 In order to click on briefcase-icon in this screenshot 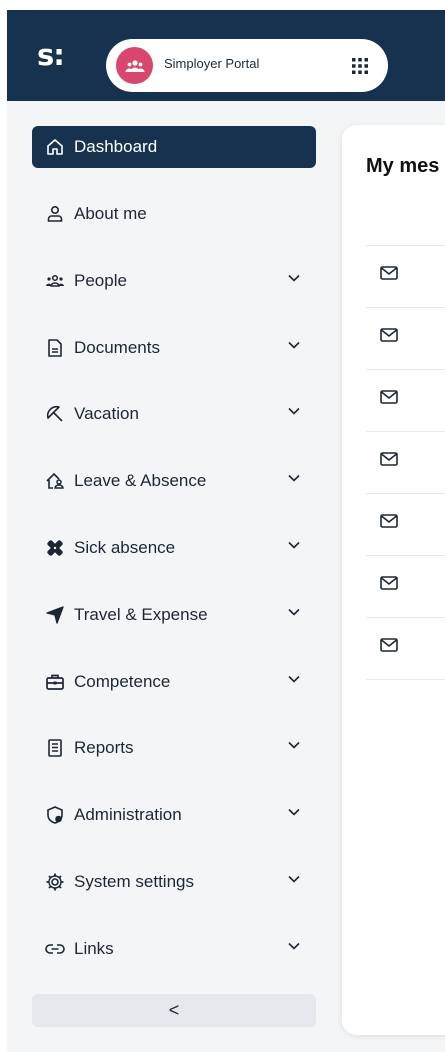, I will do `click(55, 682)`.